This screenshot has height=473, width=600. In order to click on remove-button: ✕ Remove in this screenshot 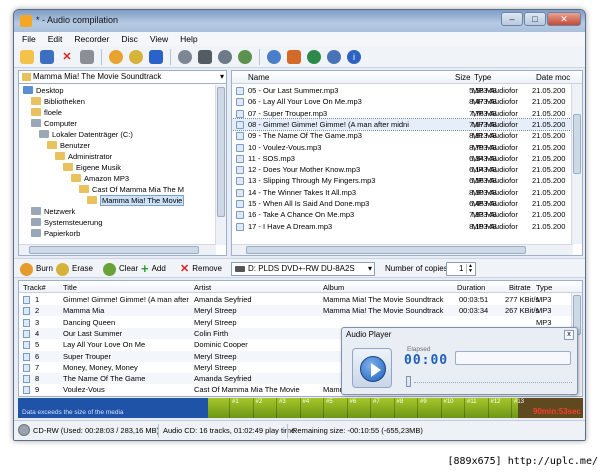, I will do `click(201, 269)`.